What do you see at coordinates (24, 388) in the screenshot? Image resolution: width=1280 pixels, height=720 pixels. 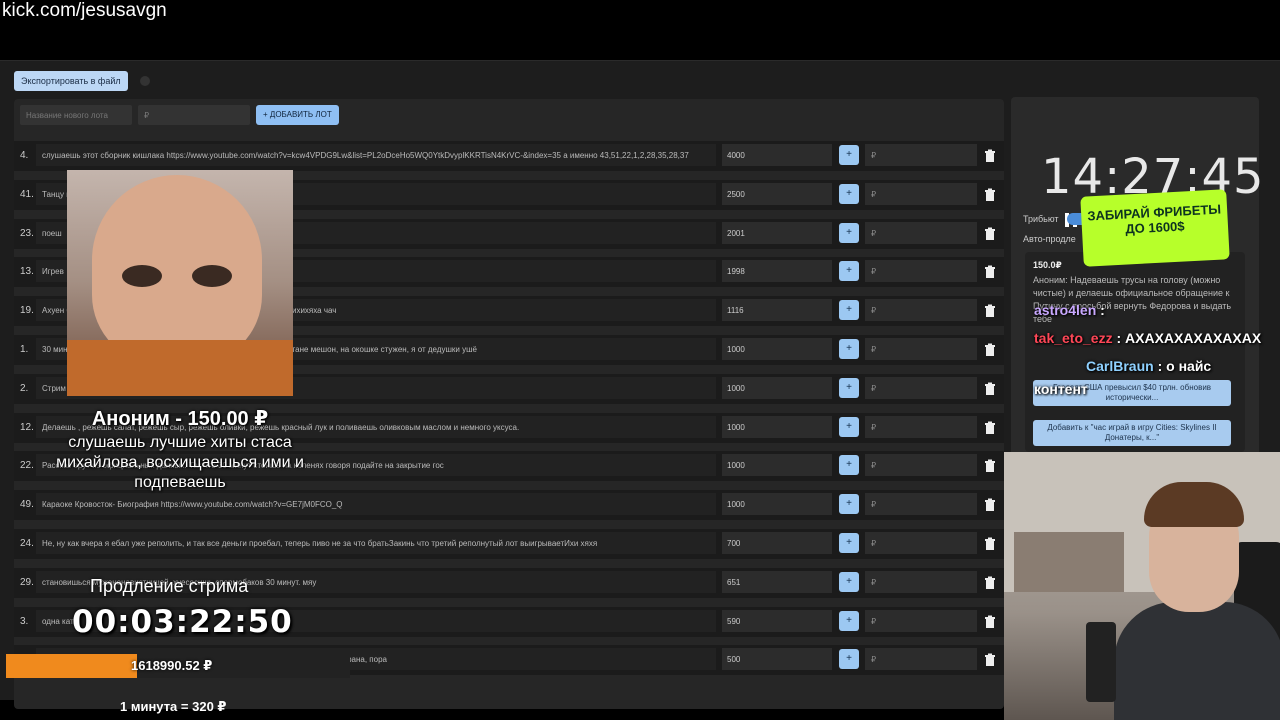 I see `lot-number: 2.` at bounding box center [24, 388].